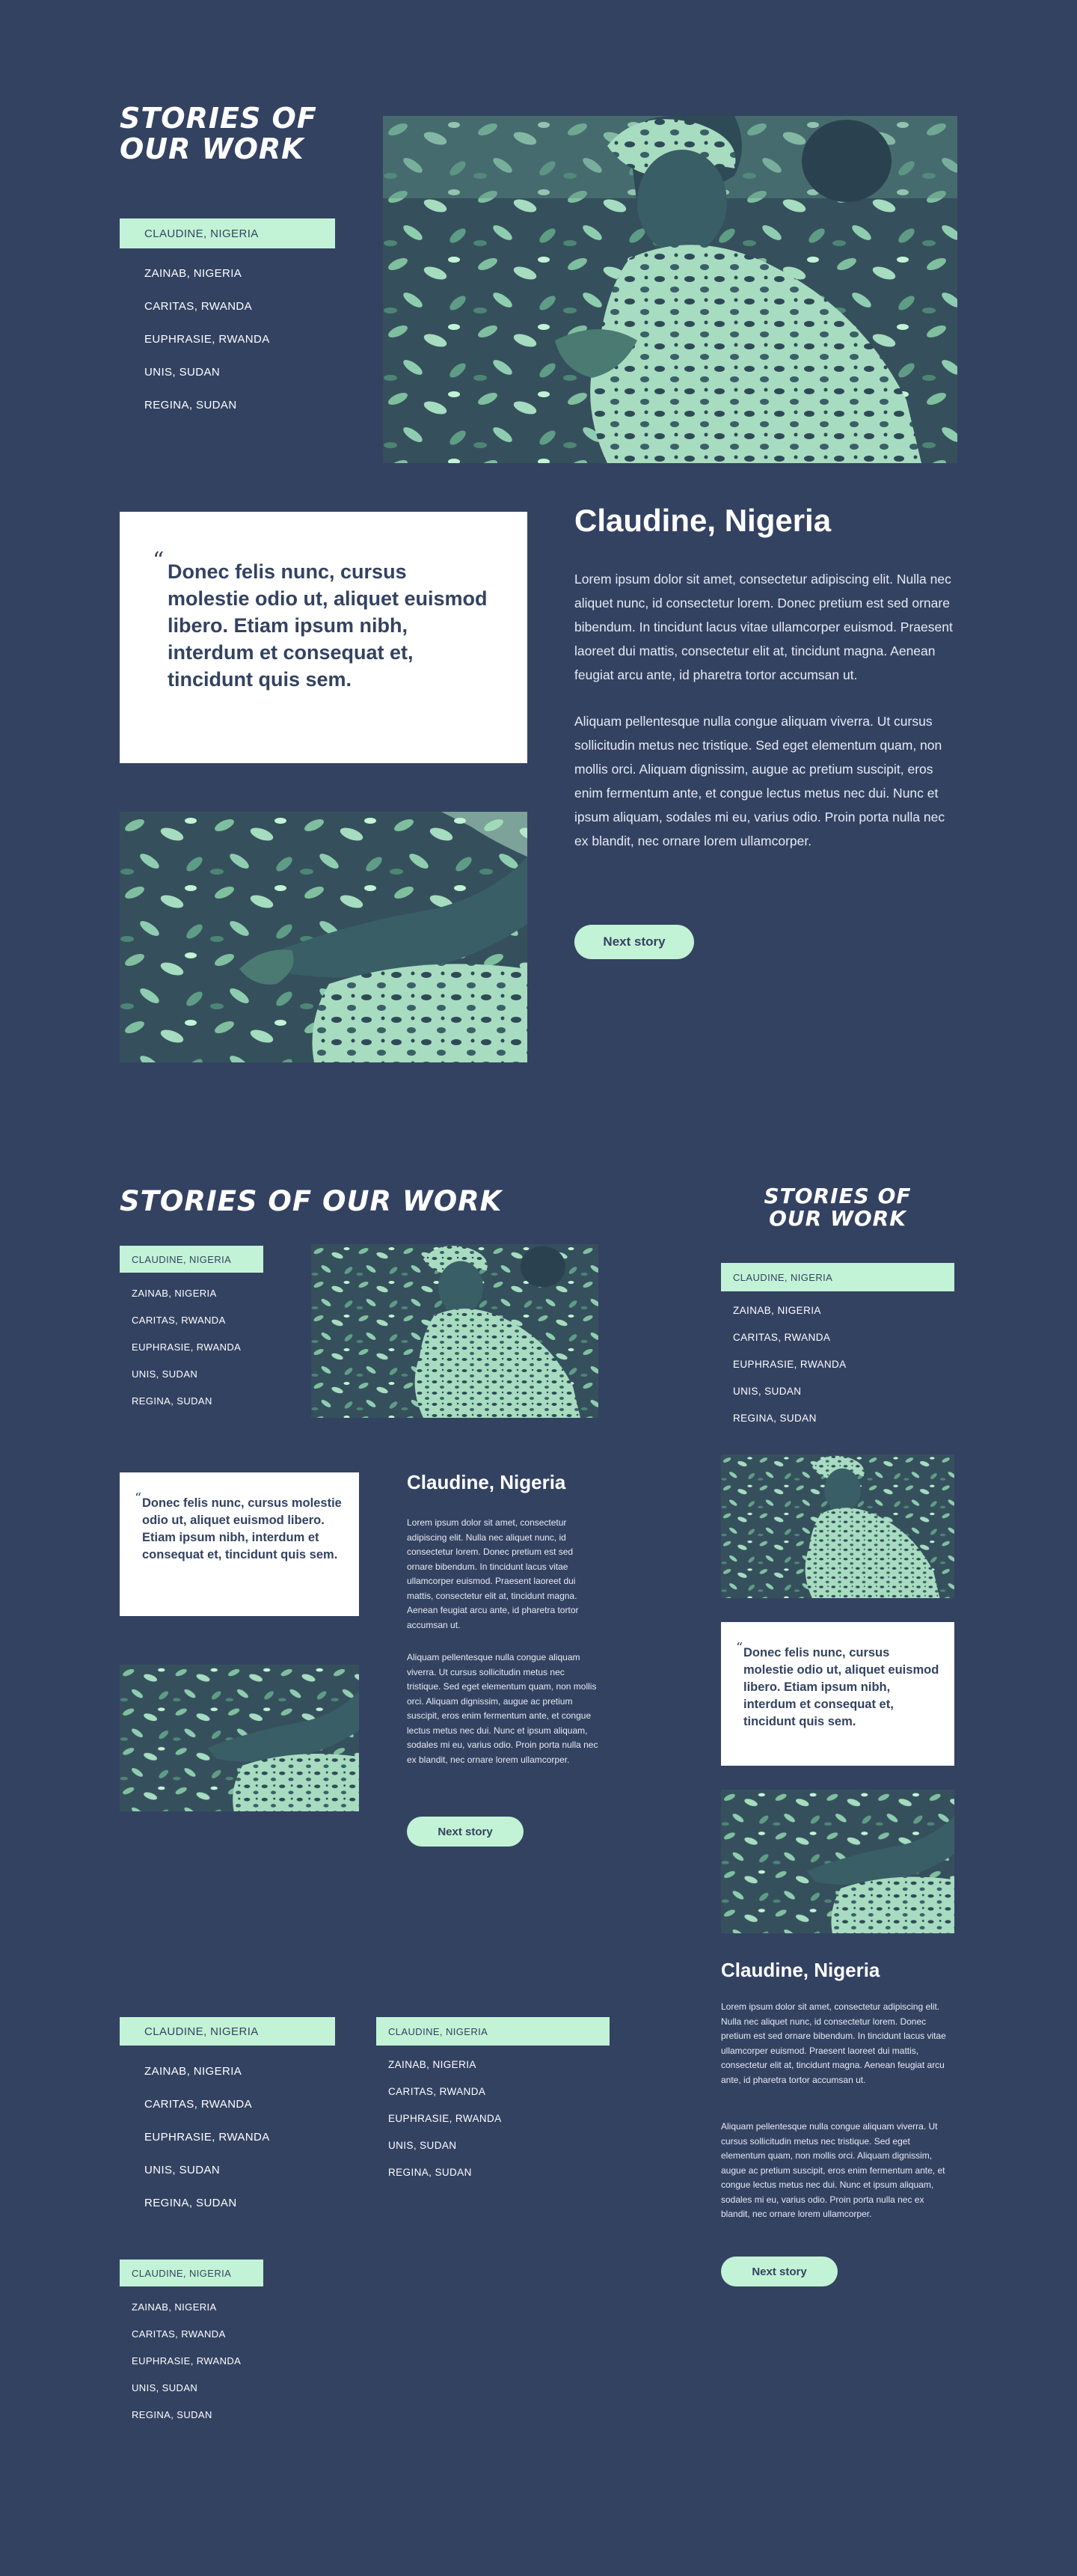  Describe the element at coordinates (775, 1419) in the screenshot. I see `mobile-nav-item-regina: REGINA, SUDAN` at that location.